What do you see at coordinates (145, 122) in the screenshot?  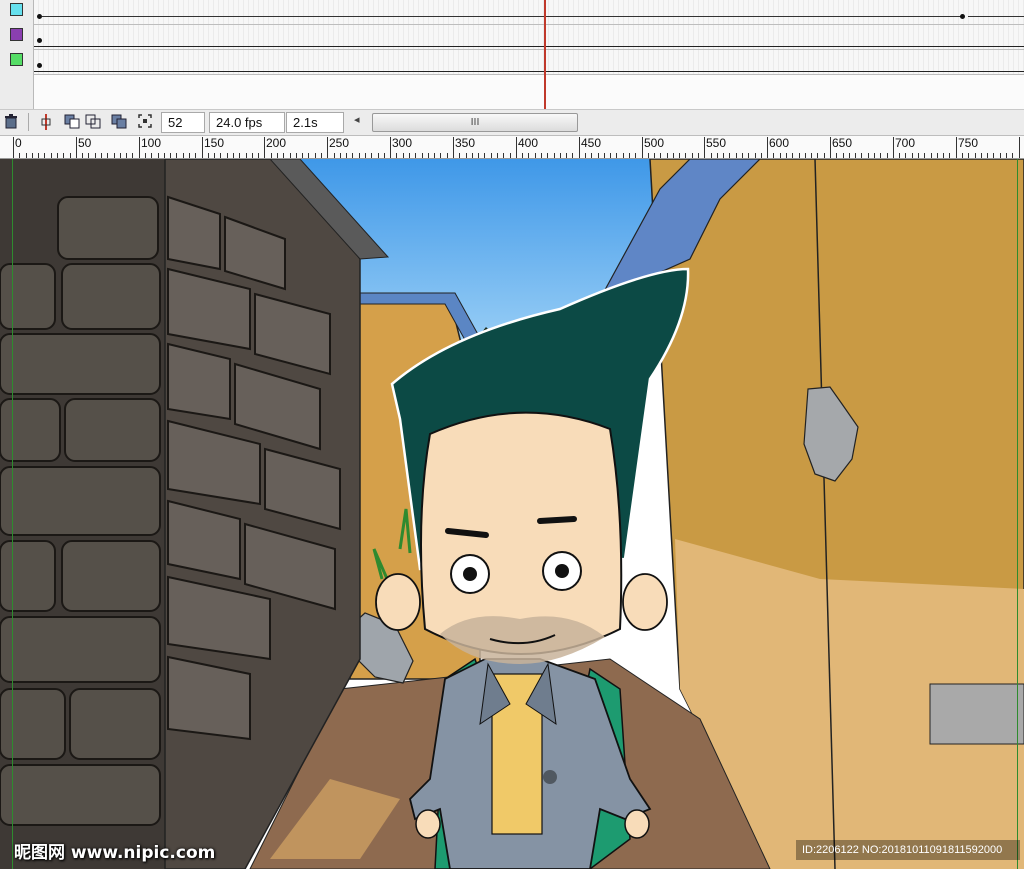 I see `modify-markers-icon` at bounding box center [145, 122].